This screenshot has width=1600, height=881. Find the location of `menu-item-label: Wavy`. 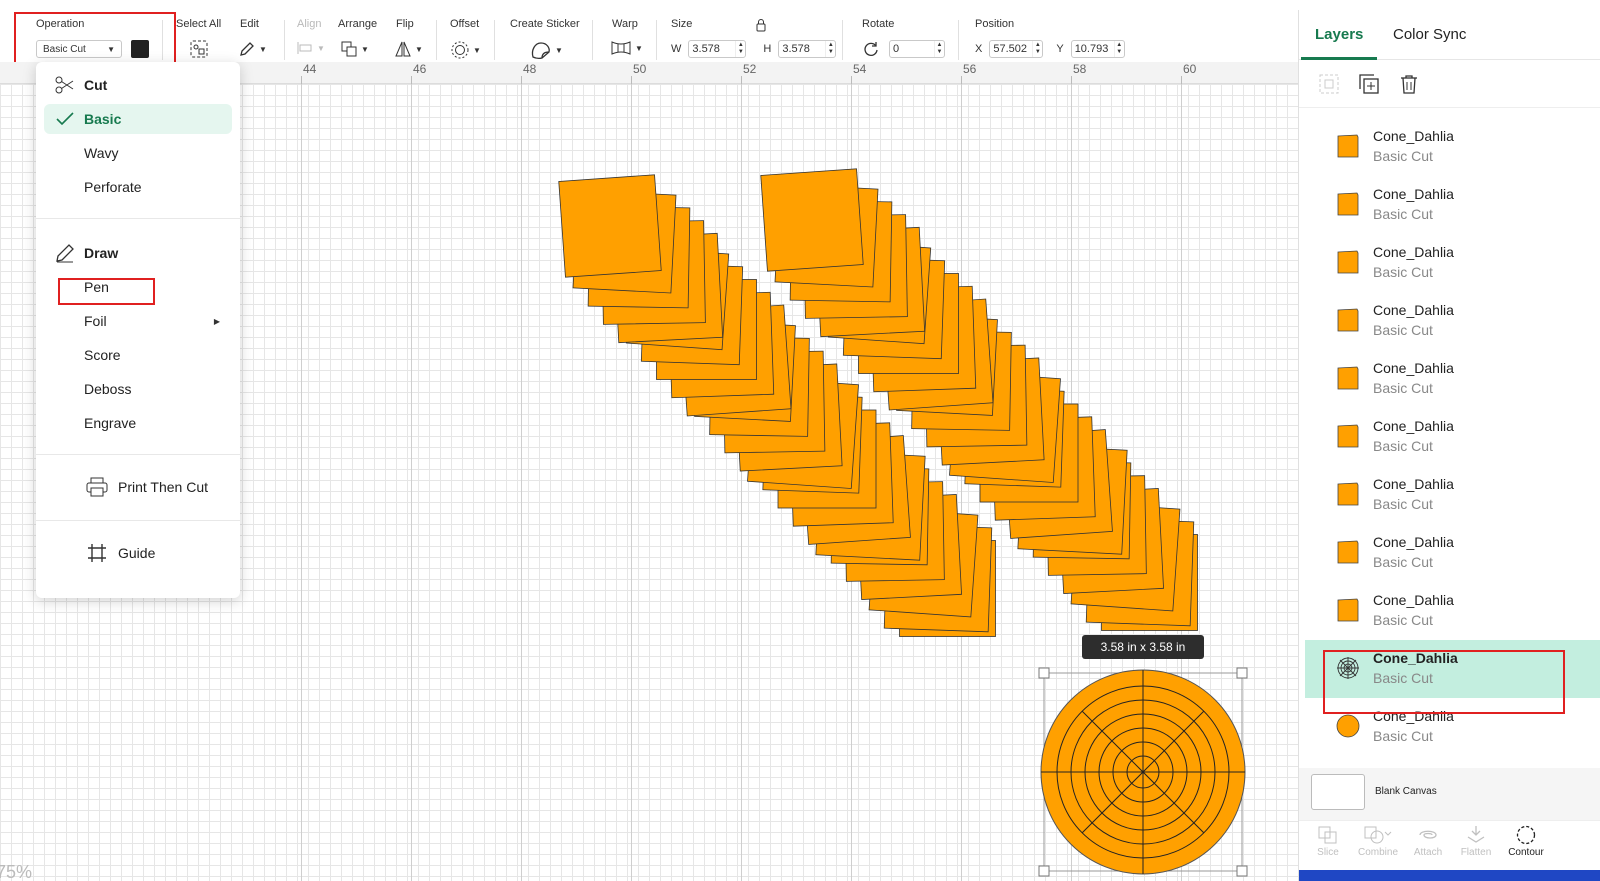

menu-item-label: Wavy is located at coordinates (101, 153).